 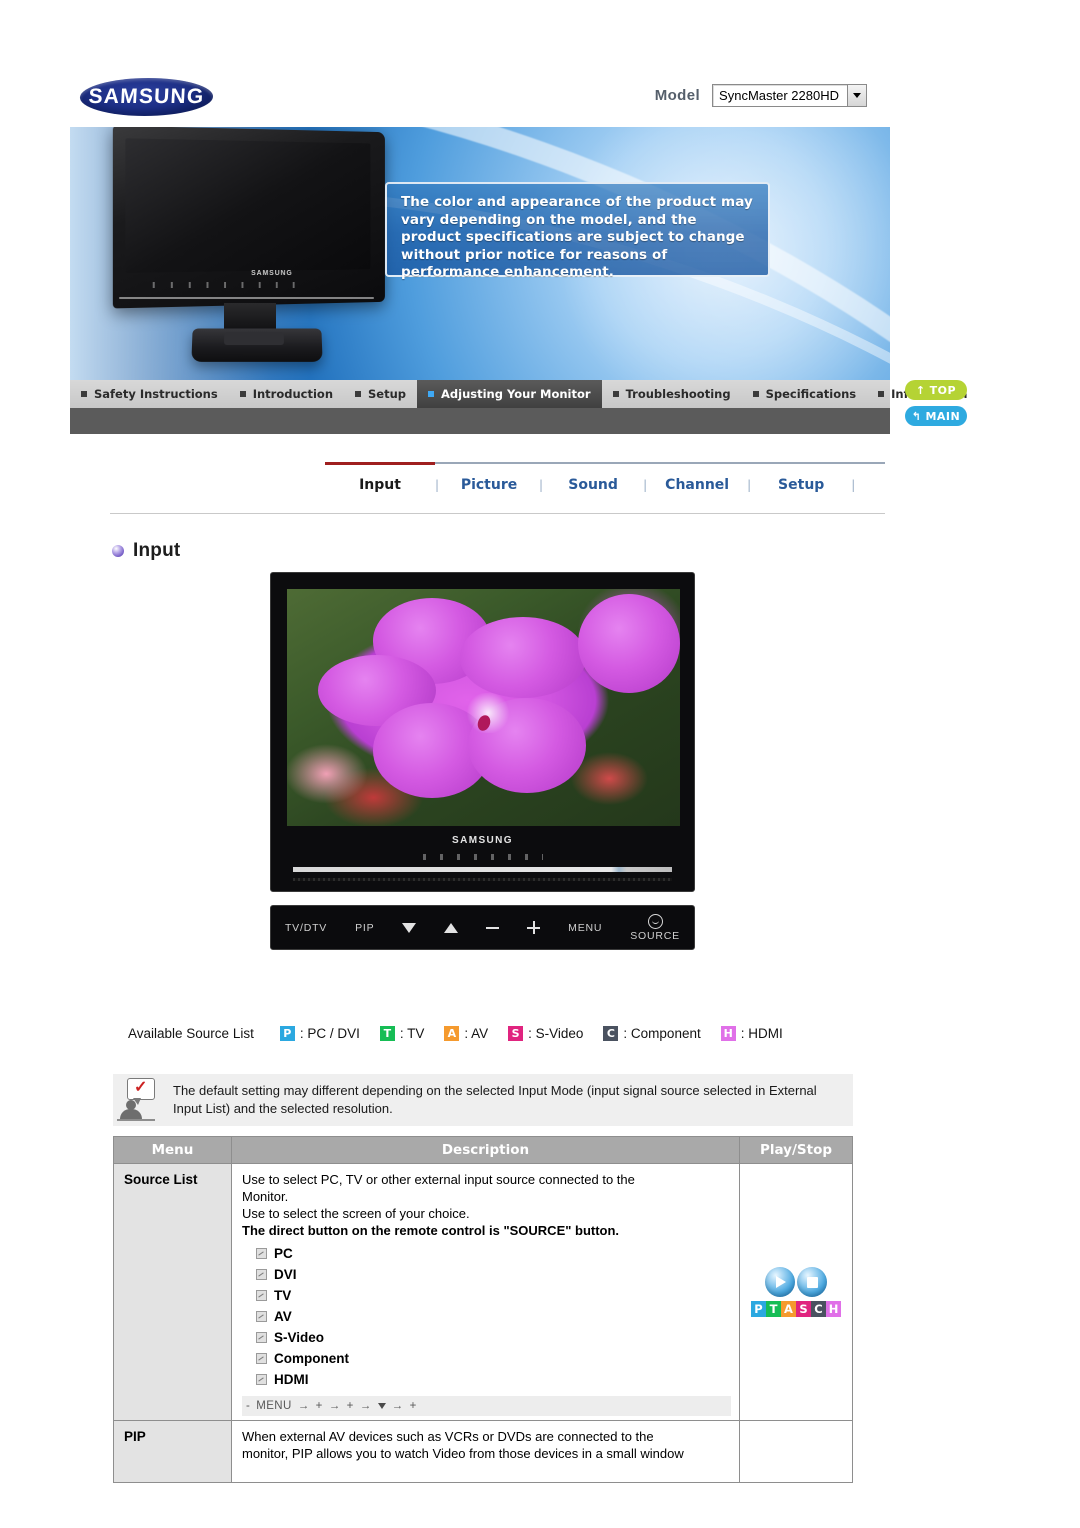 I want to click on plus-icon, so click(x=534, y=927).